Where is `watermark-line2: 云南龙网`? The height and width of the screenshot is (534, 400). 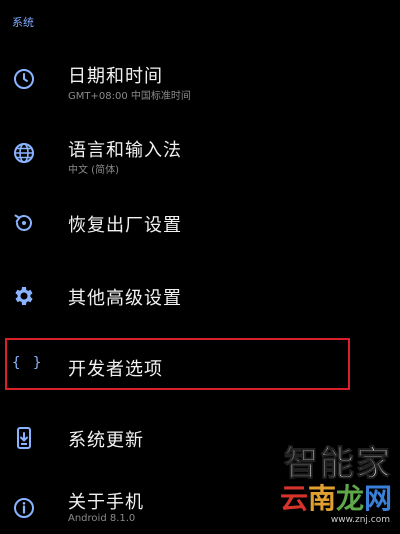 watermark-line2: 云南龙网 is located at coordinates (336, 499).